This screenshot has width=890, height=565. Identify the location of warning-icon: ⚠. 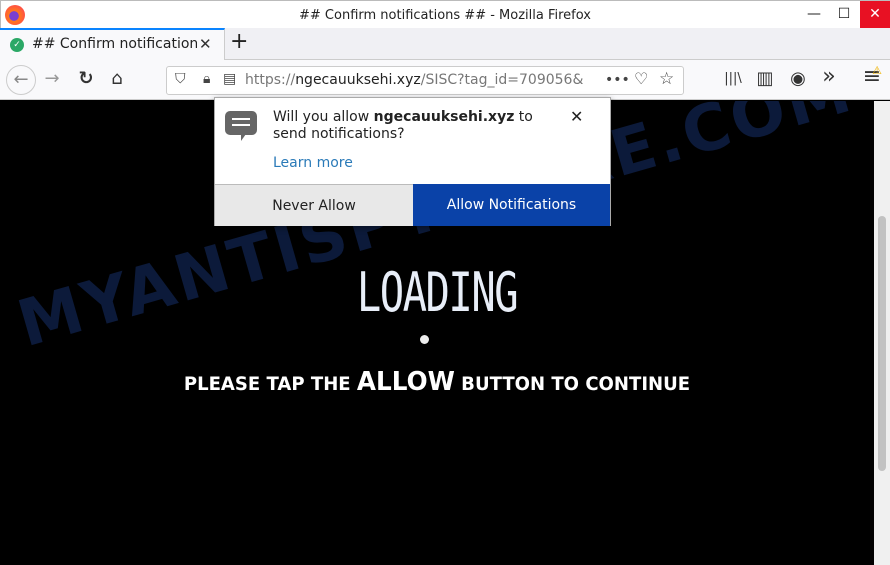
(877, 70).